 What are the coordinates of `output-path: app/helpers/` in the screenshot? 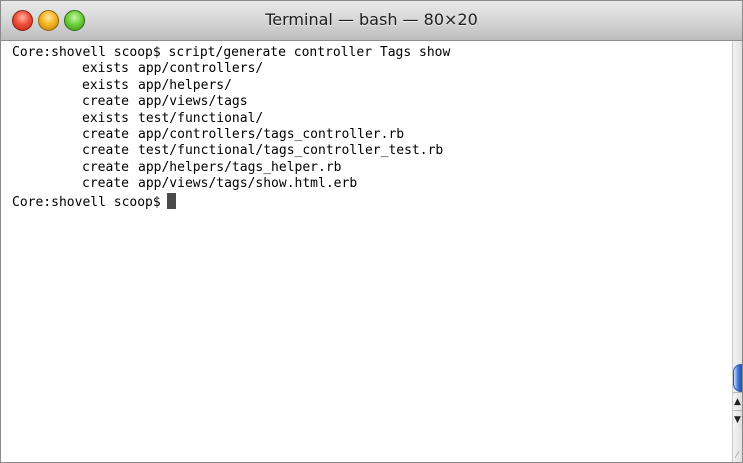 It's located at (185, 85).